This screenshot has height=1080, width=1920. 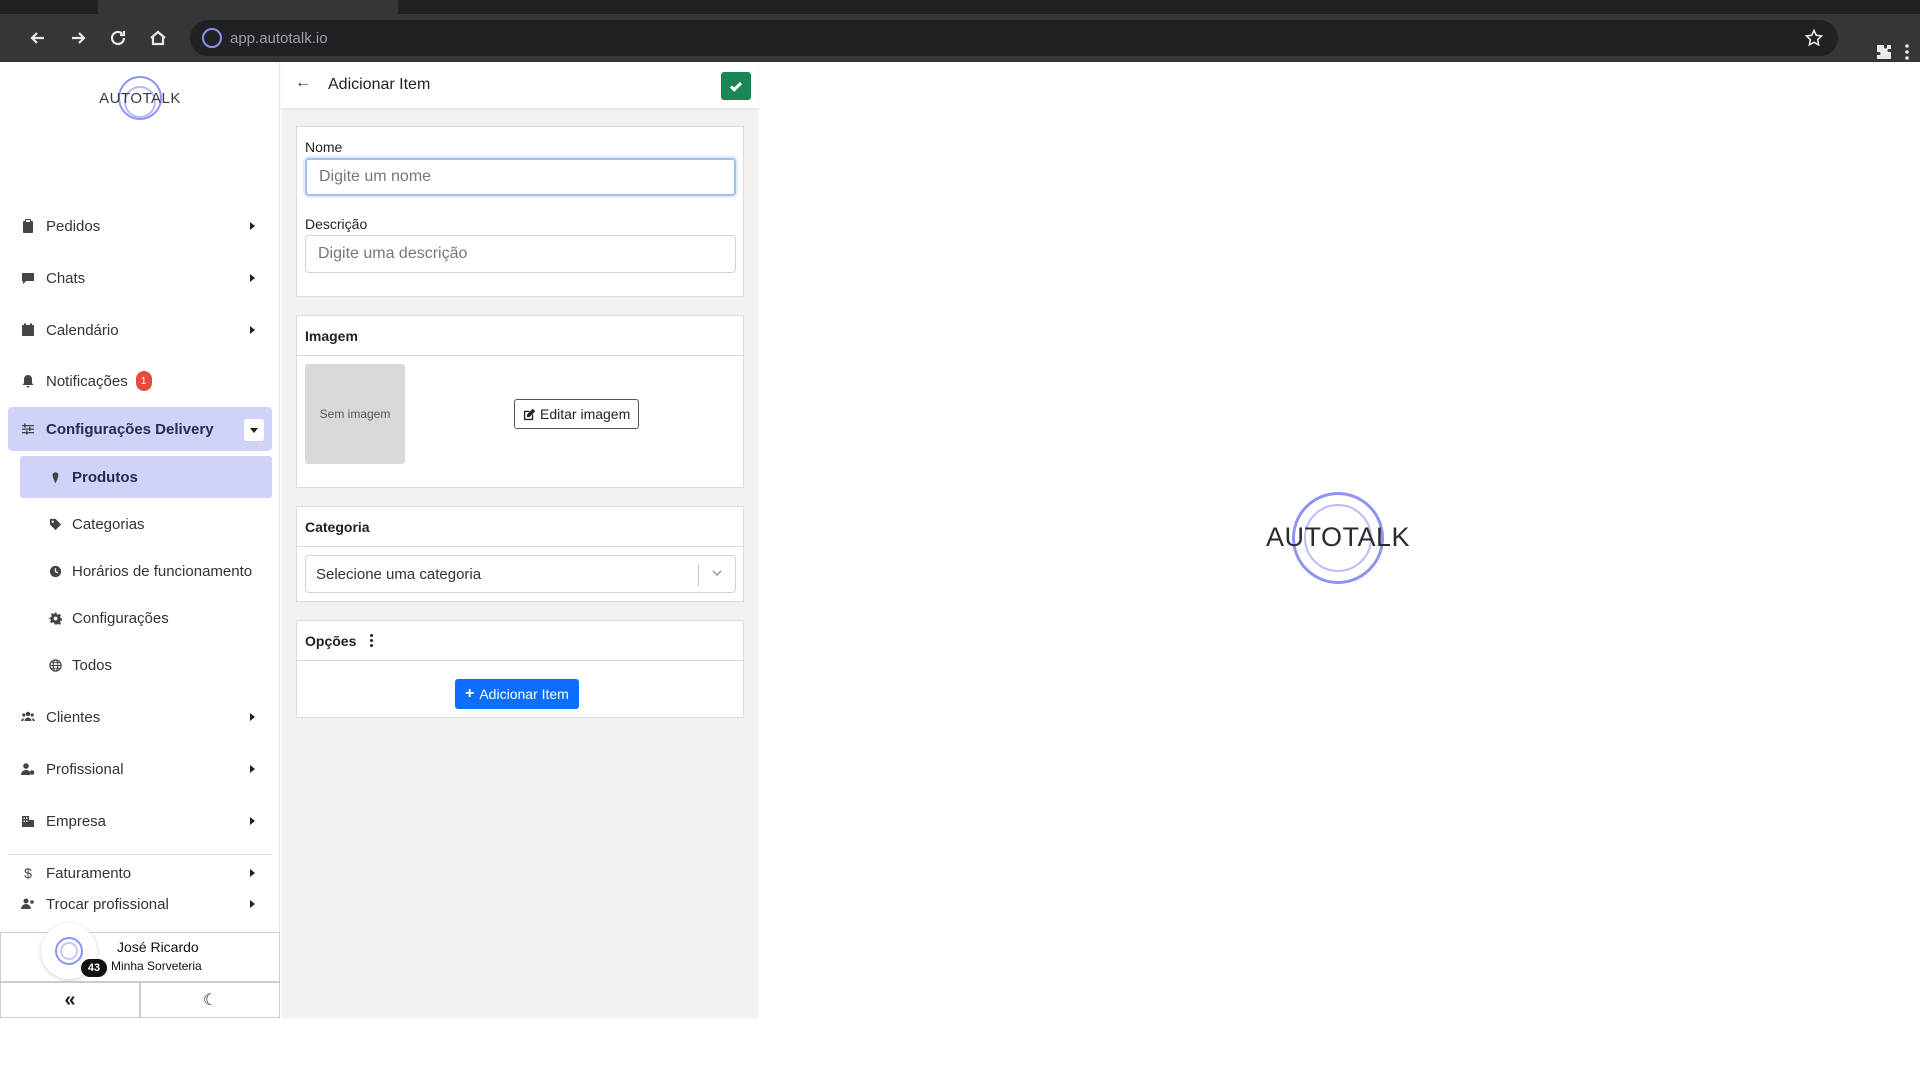 What do you see at coordinates (698, 575) in the screenshot?
I see `select-separator` at bounding box center [698, 575].